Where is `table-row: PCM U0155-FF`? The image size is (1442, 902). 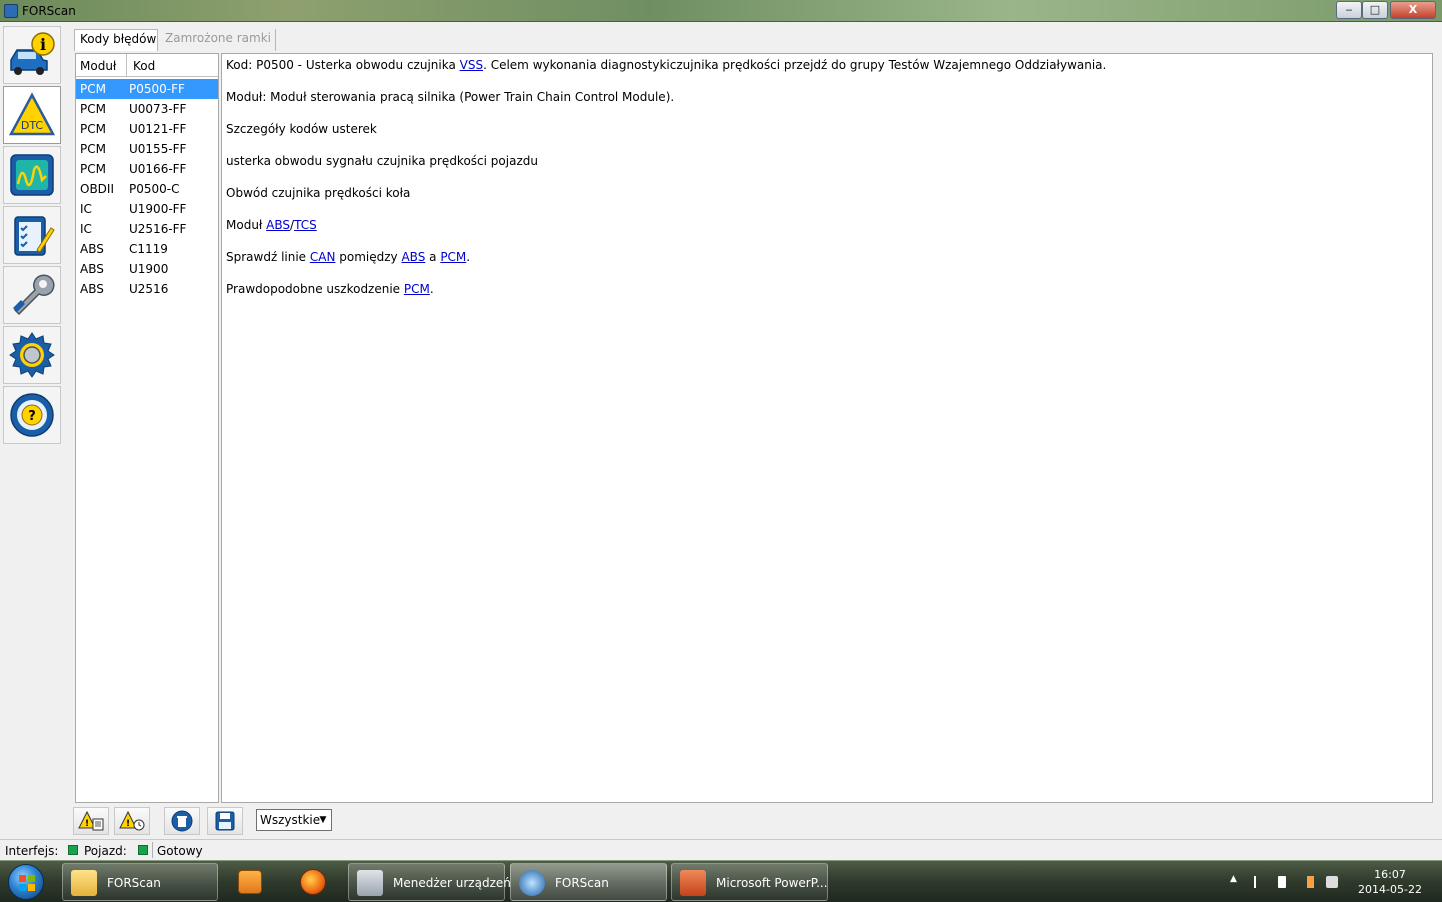 table-row: PCM U0155-FF is located at coordinates (147, 149).